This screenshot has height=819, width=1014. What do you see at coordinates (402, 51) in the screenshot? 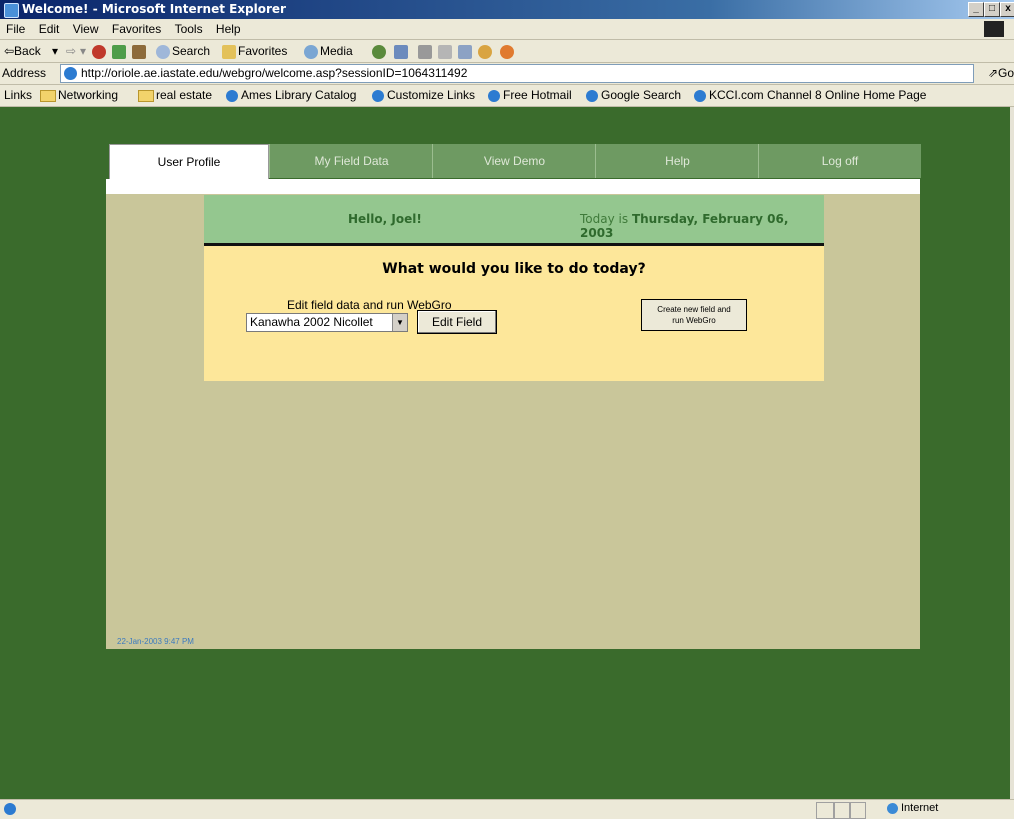
I see `mail-icon` at bounding box center [402, 51].